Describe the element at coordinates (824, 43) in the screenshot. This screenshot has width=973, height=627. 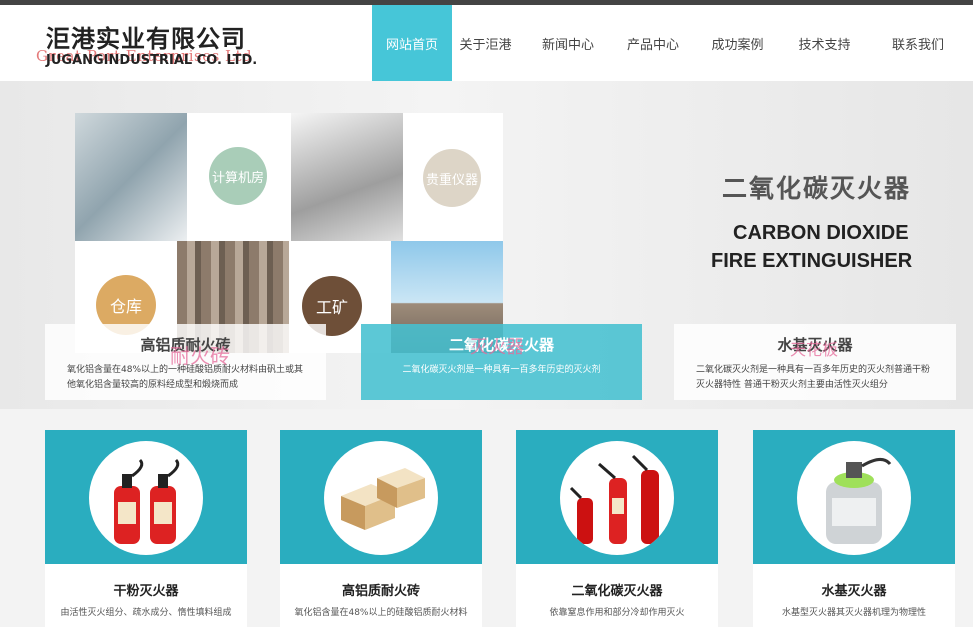
I see `nav-item-support: 技术支持` at that location.